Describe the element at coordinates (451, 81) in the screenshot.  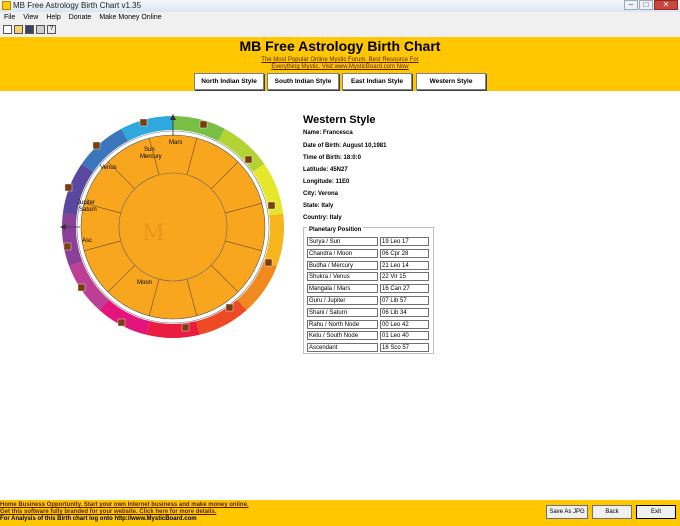
I see `tab-western-style: Western Style` at that location.